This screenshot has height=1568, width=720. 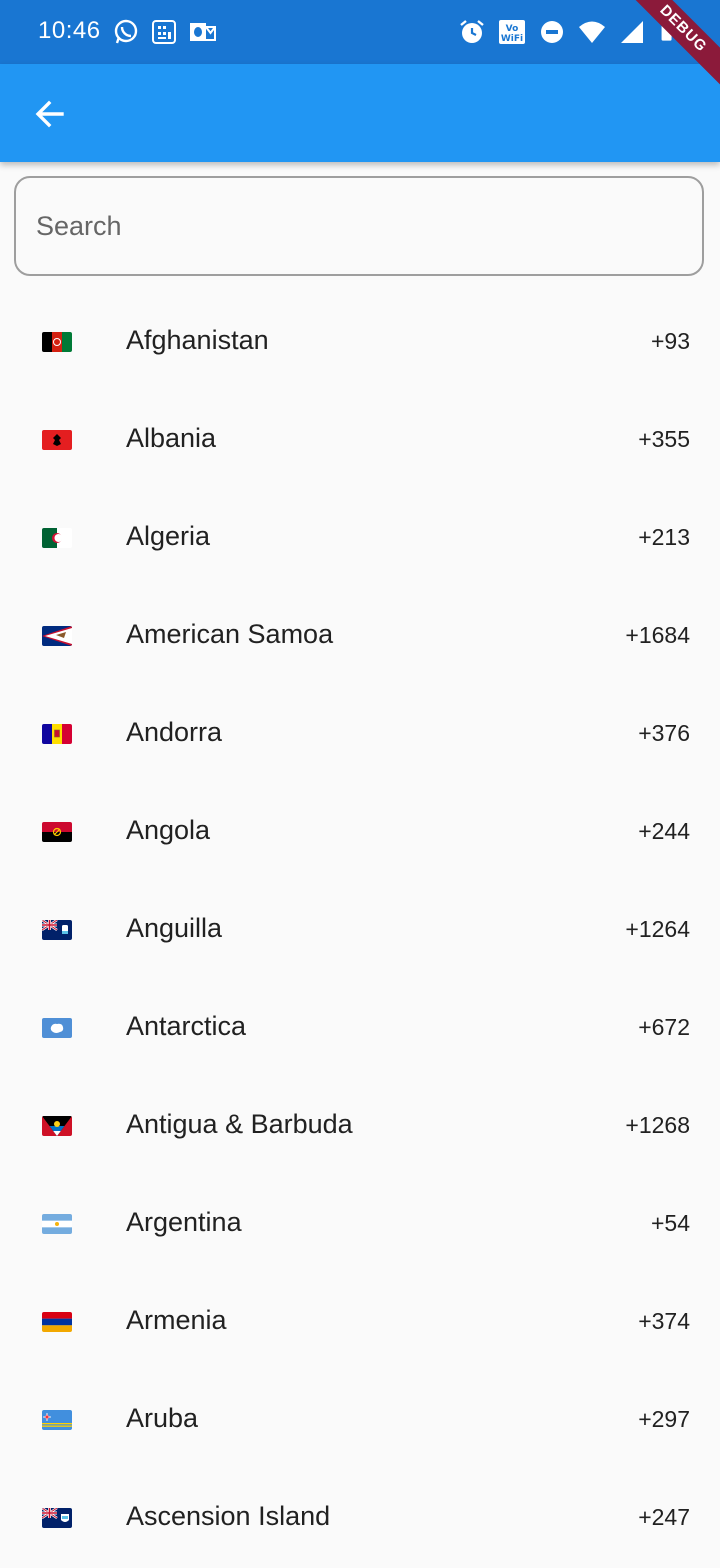 I want to click on afghanistan-flag-icon, so click(x=57, y=342).